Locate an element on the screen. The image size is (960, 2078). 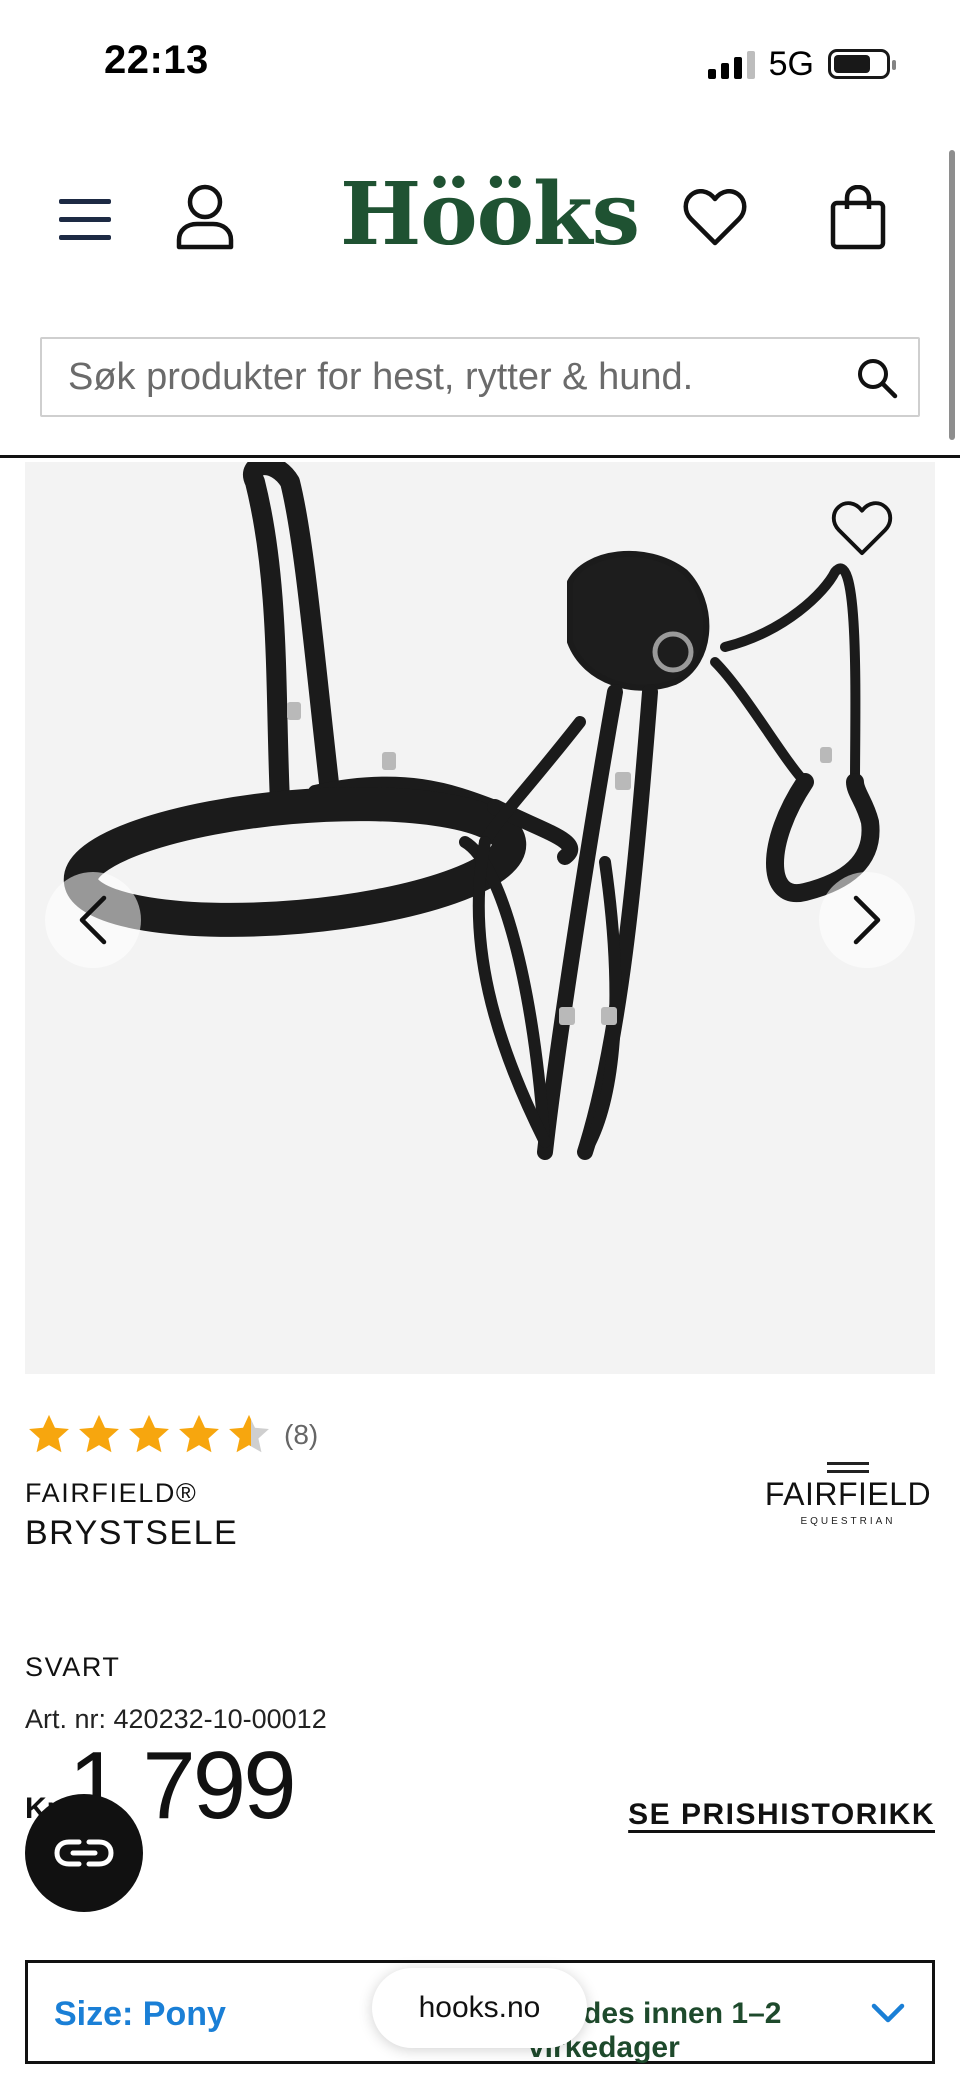
chevron-right-icon is located at coordinates (867, 920).